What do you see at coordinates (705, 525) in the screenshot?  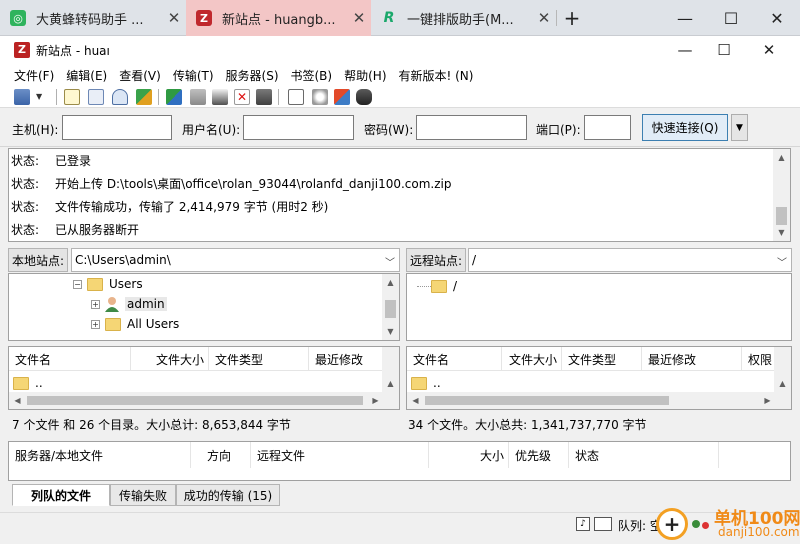 I see `decoration-dot` at bounding box center [705, 525].